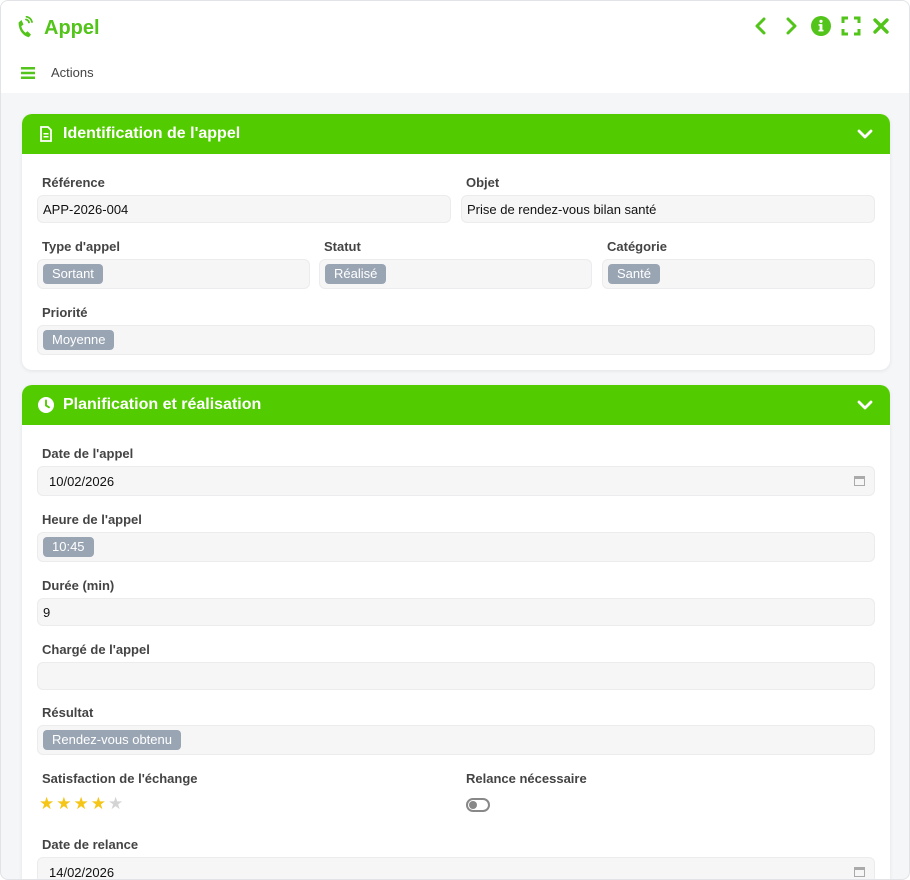  Describe the element at coordinates (68, 547) in the screenshot. I see `heure-tag: 10:45` at that location.